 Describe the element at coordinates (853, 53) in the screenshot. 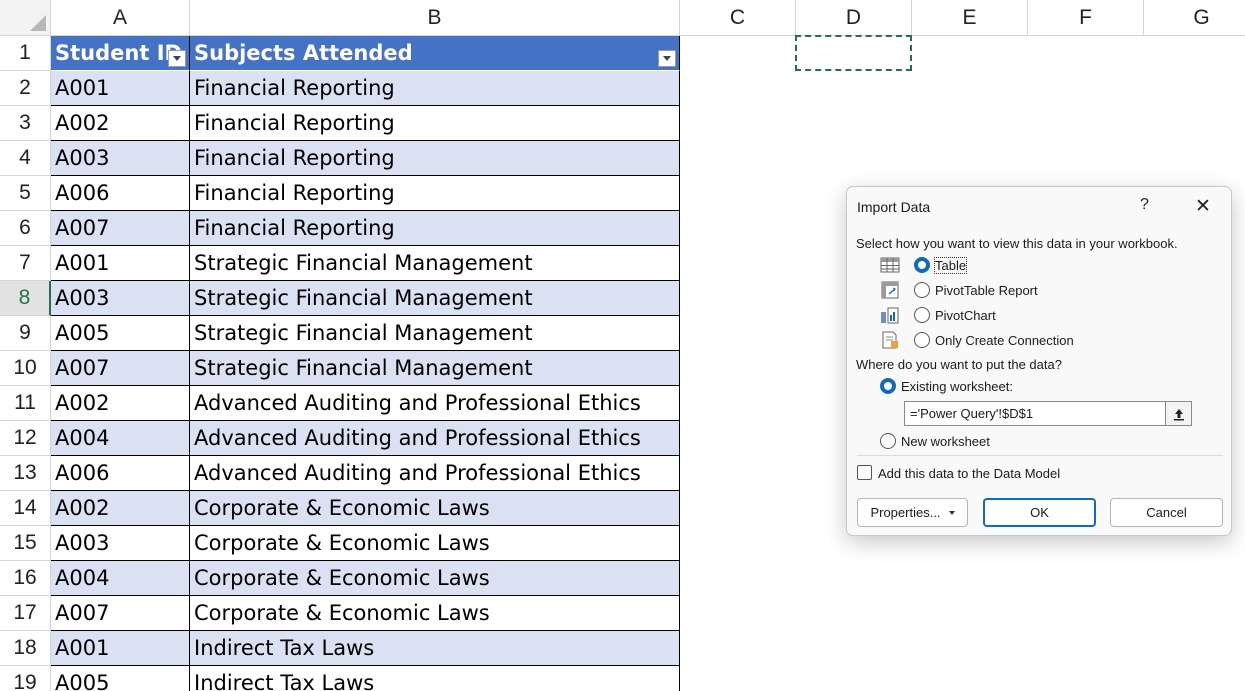

I see `copy-marquee-d1` at that location.